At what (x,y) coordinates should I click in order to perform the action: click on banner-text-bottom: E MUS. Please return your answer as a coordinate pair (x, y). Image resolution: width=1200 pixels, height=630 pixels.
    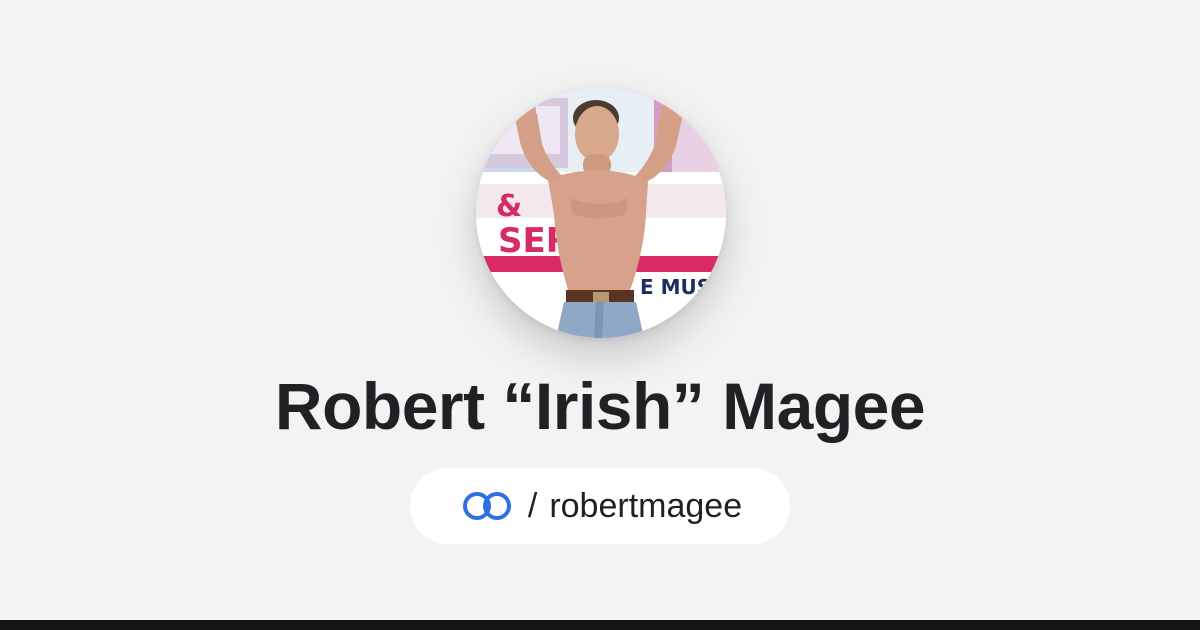
    Looking at the image, I should click on (675, 287).